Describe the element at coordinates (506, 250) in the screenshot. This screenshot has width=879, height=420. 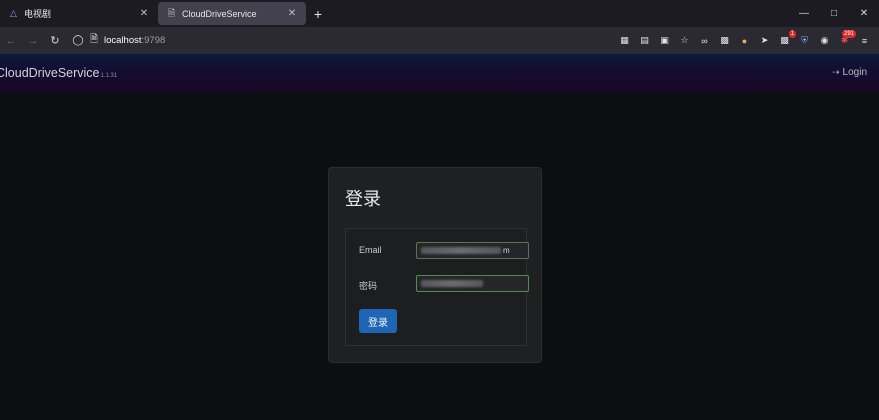
I see `email-value-tail: m` at that location.